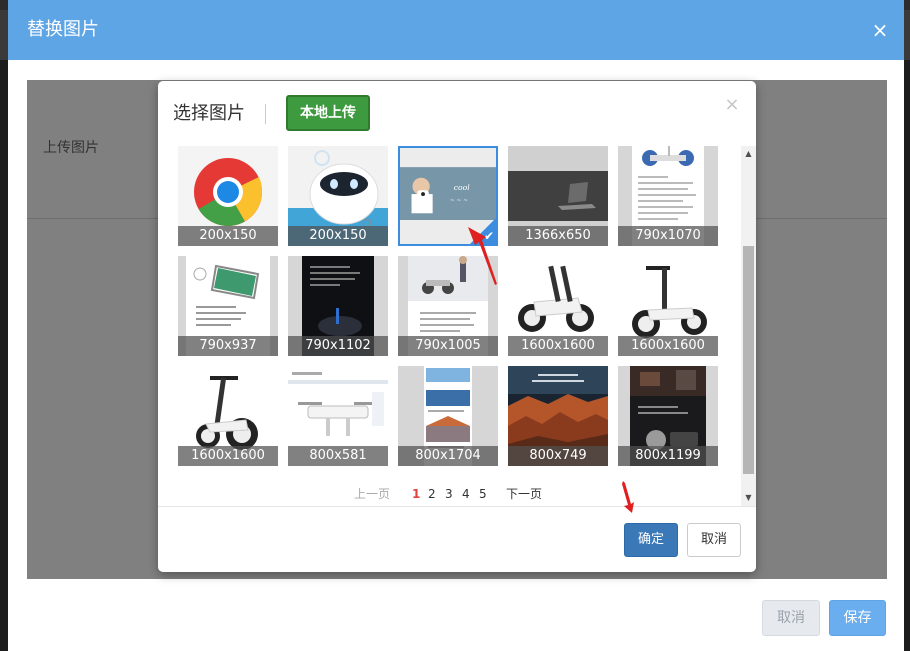  What do you see at coordinates (432, 494) in the screenshot?
I see `page-link-2: 2` at bounding box center [432, 494].